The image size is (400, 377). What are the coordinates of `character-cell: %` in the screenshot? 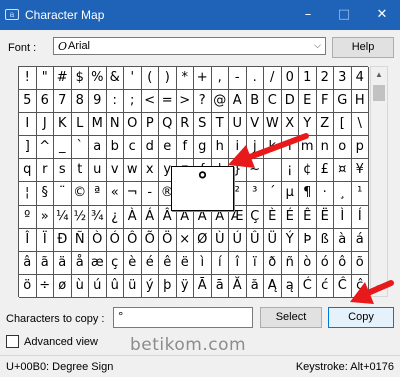 It's located at (98, 79).